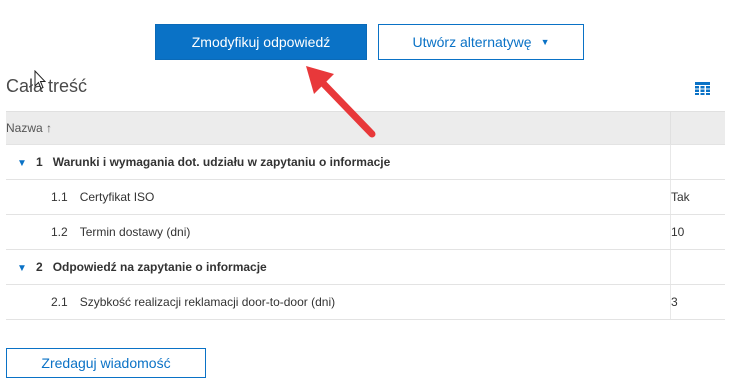 This screenshot has height=392, width=731. Describe the element at coordinates (47, 86) in the screenshot. I see `section-title: Cała treść` at that location.